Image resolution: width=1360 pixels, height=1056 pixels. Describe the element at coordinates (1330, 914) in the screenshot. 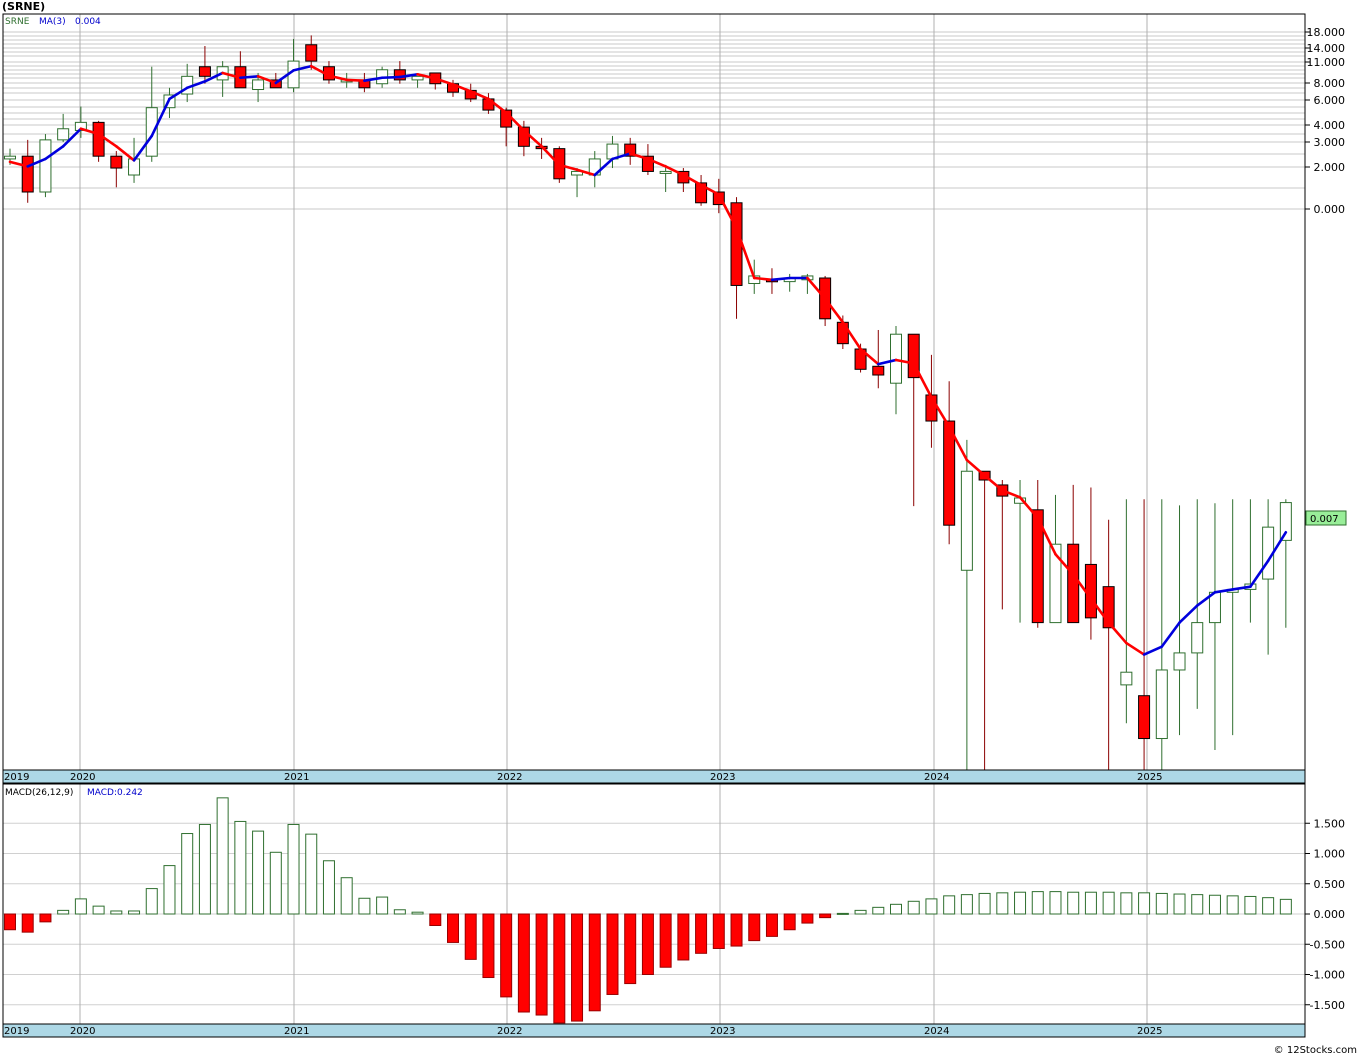

I see `macd-tick-label: 0.000` at that location.